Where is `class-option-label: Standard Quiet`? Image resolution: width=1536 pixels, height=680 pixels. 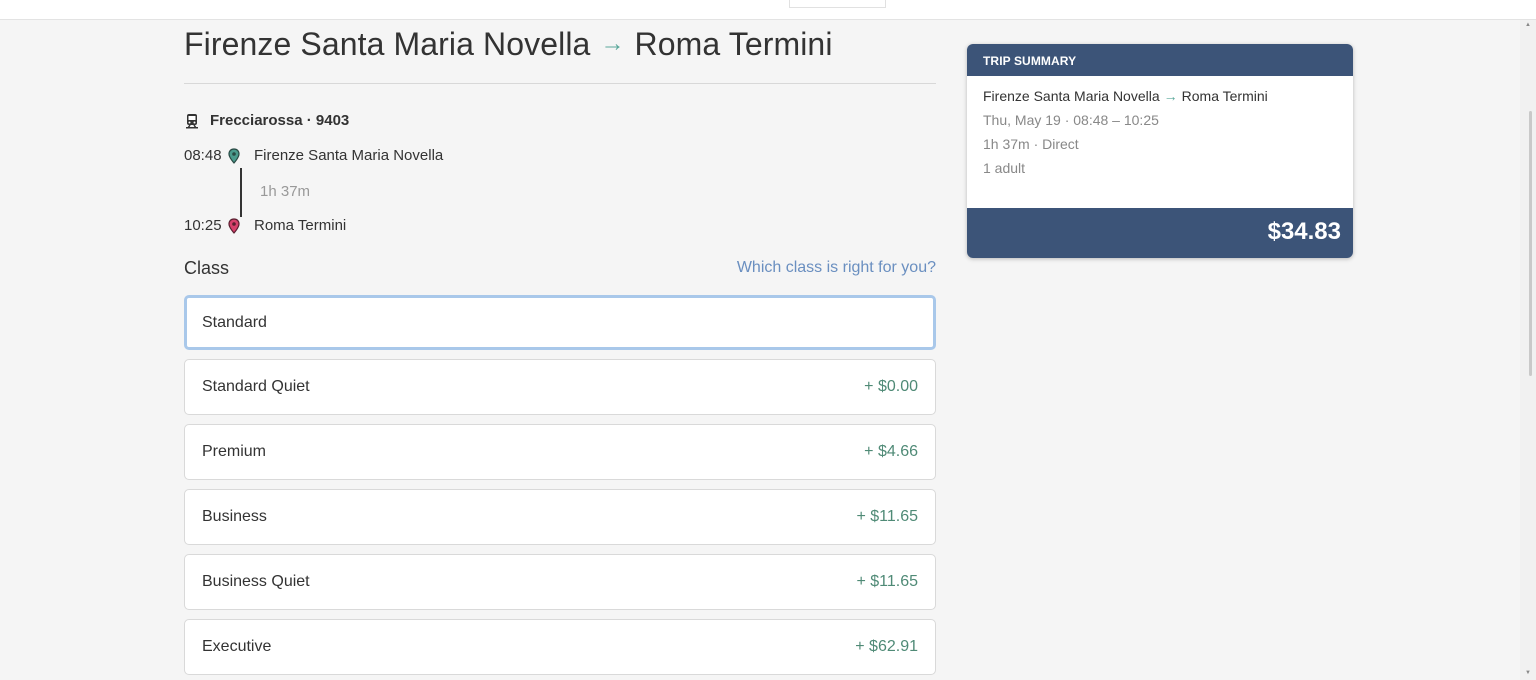
class-option-label: Standard Quiet is located at coordinates (256, 386).